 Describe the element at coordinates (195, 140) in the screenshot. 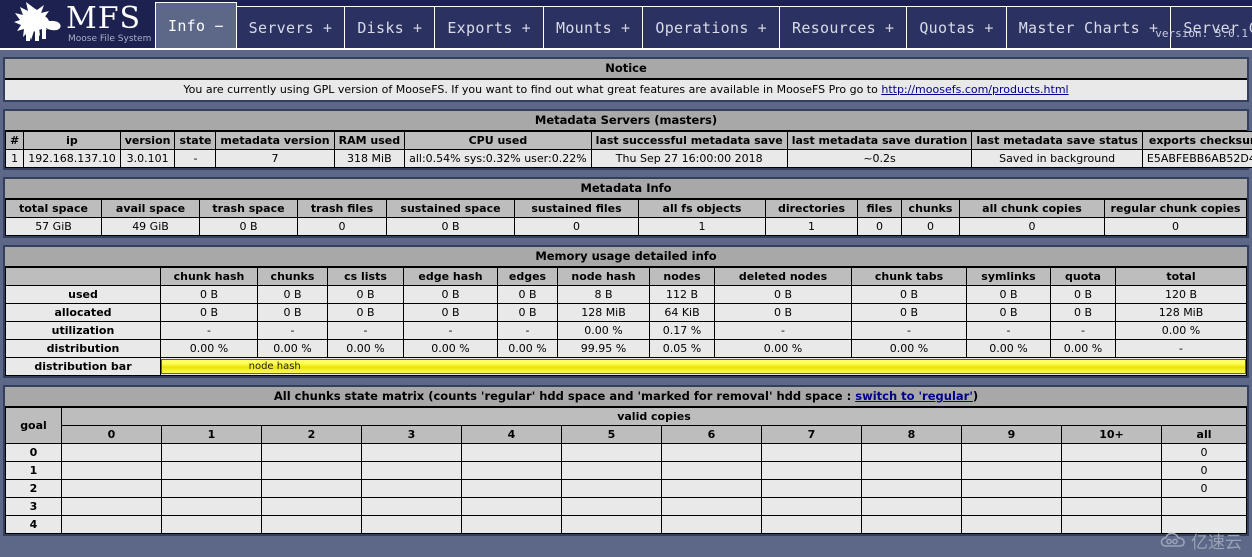

I see `col-state: state` at that location.